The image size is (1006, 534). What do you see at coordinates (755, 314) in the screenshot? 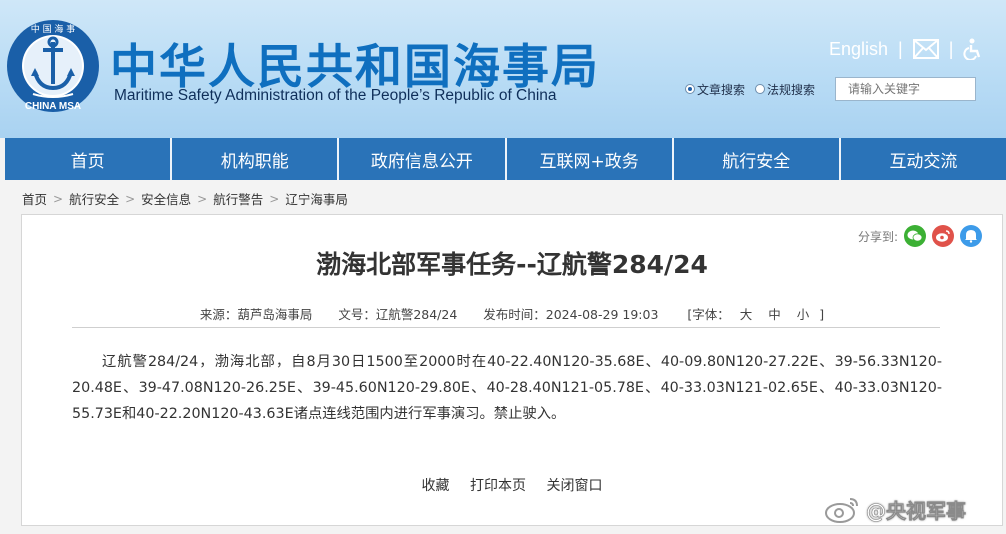
I see `font-size-control: [字体： 大 中 小 ]` at bounding box center [755, 314].